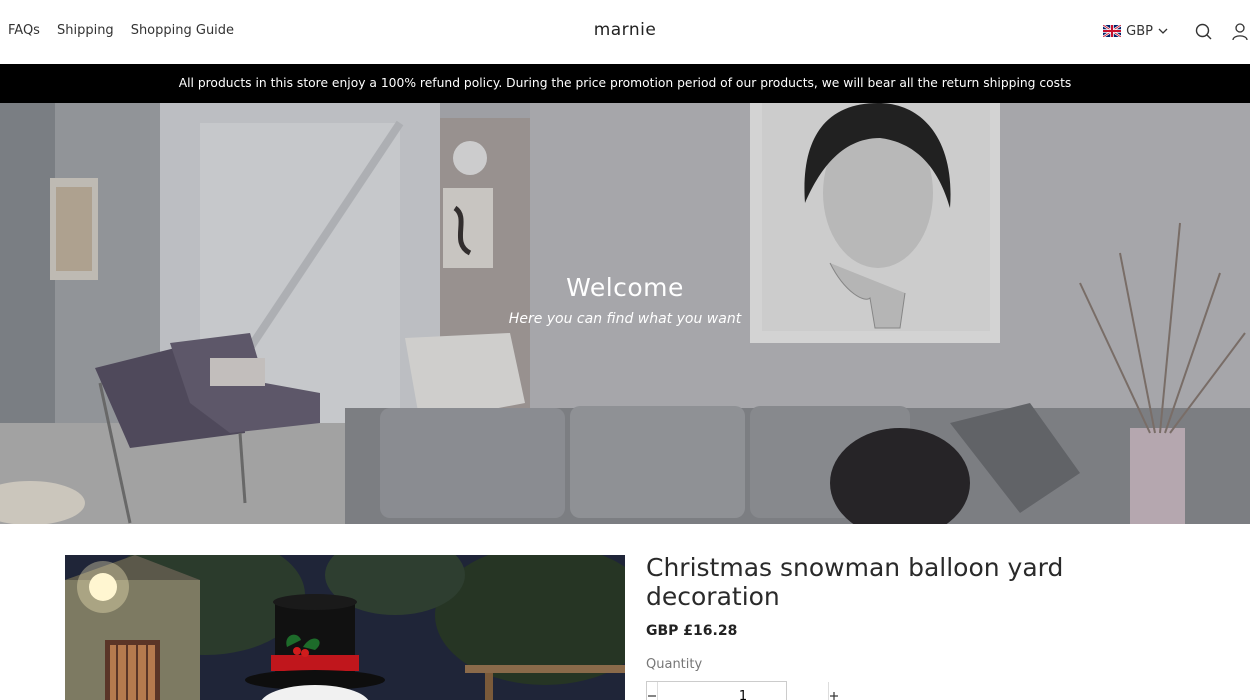  I want to click on currency-selector: GBP, so click(1135, 31).